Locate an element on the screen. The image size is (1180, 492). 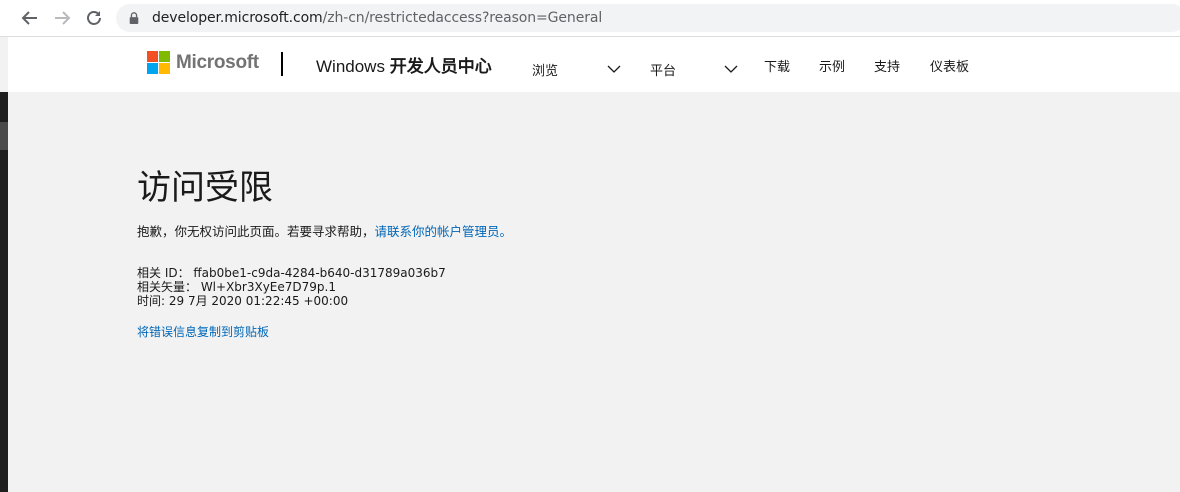
back-button is located at coordinates (30, 18).